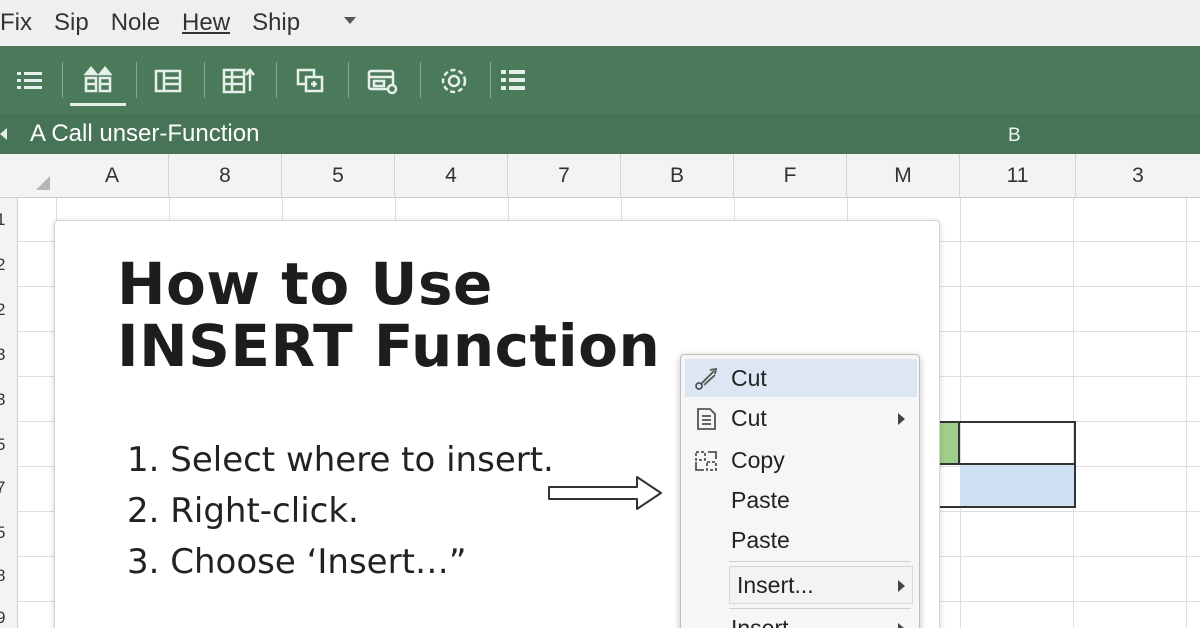  I want to click on context-menu-label: Copy, so click(758, 460).